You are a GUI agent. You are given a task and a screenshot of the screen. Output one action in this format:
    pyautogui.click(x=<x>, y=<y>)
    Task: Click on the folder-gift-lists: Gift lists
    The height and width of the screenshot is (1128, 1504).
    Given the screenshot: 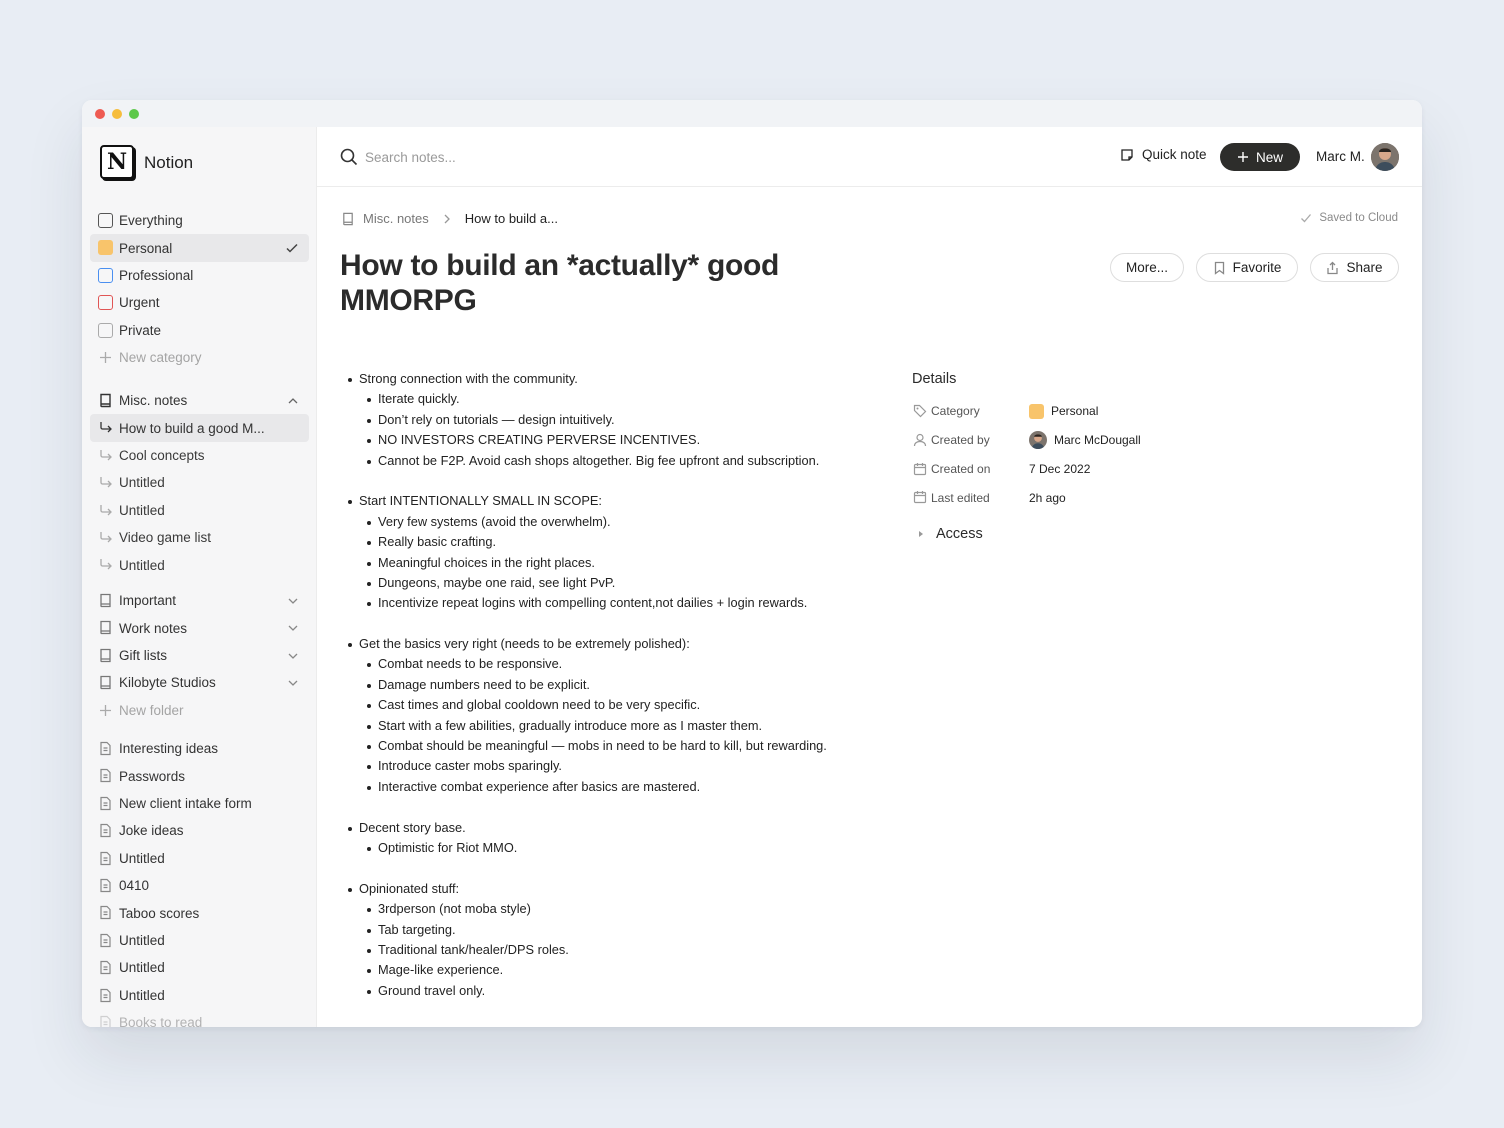 What is the action you would take?
    pyautogui.click(x=199, y=655)
    